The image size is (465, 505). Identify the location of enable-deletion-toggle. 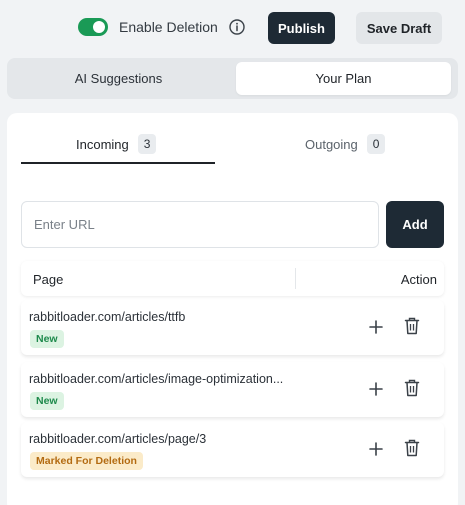
(93, 27).